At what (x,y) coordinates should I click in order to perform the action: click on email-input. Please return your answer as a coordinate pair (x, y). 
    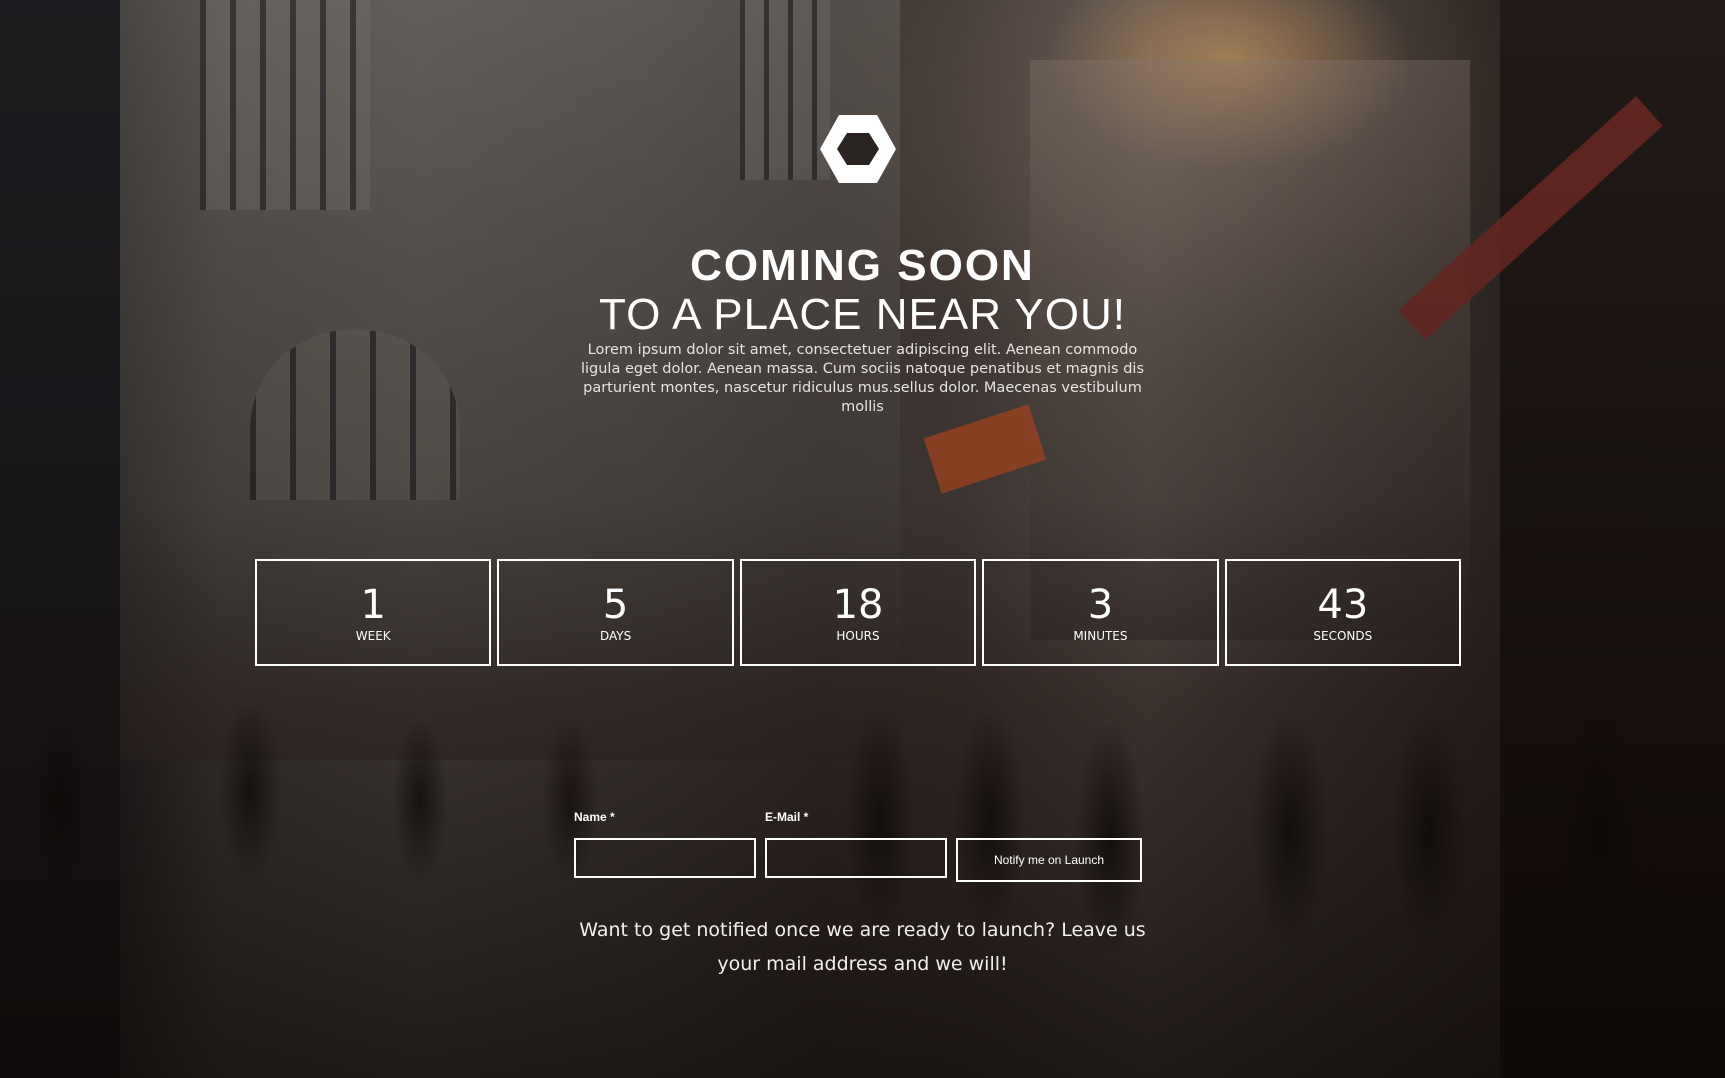
    Looking at the image, I should click on (856, 858).